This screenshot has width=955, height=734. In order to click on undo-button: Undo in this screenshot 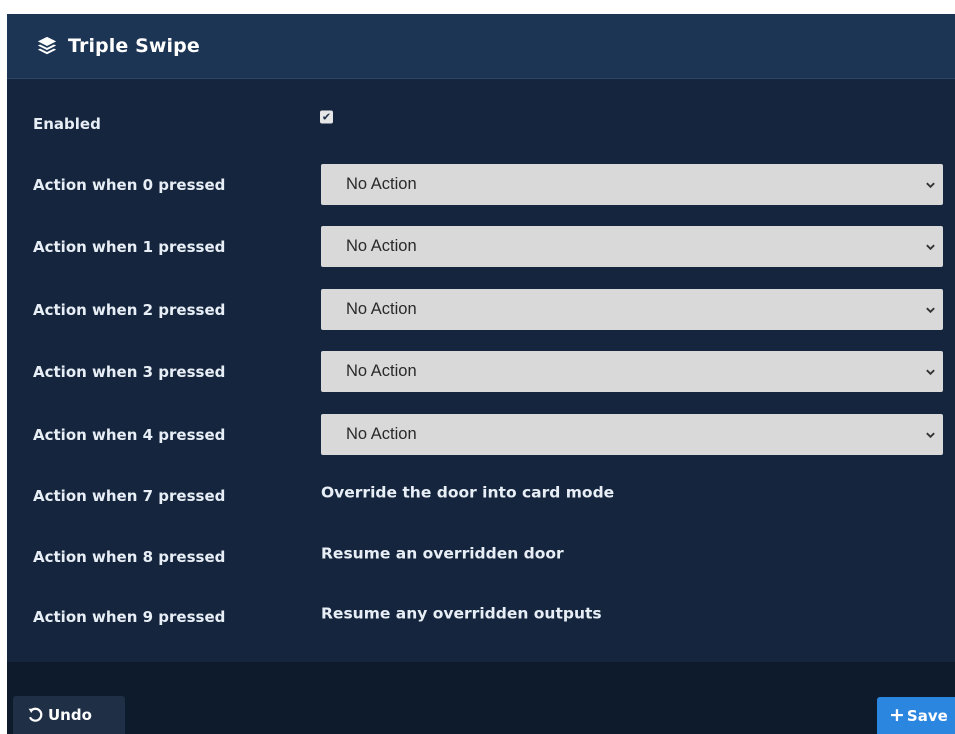, I will do `click(69, 715)`.